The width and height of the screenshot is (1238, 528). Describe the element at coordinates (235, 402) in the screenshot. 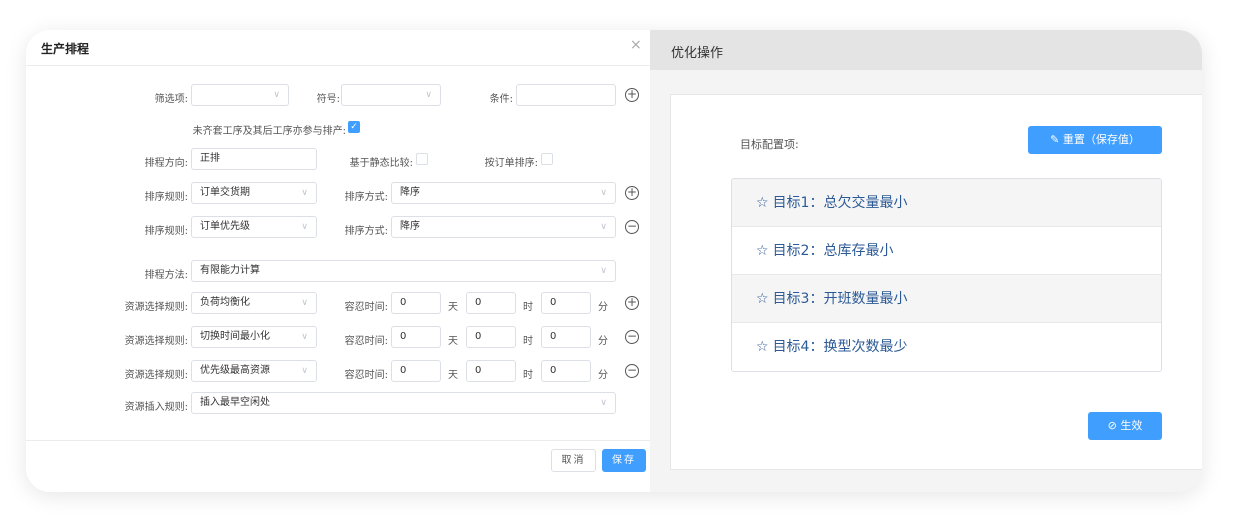

I see `insert-rule-value: 插入最早空闲处` at that location.